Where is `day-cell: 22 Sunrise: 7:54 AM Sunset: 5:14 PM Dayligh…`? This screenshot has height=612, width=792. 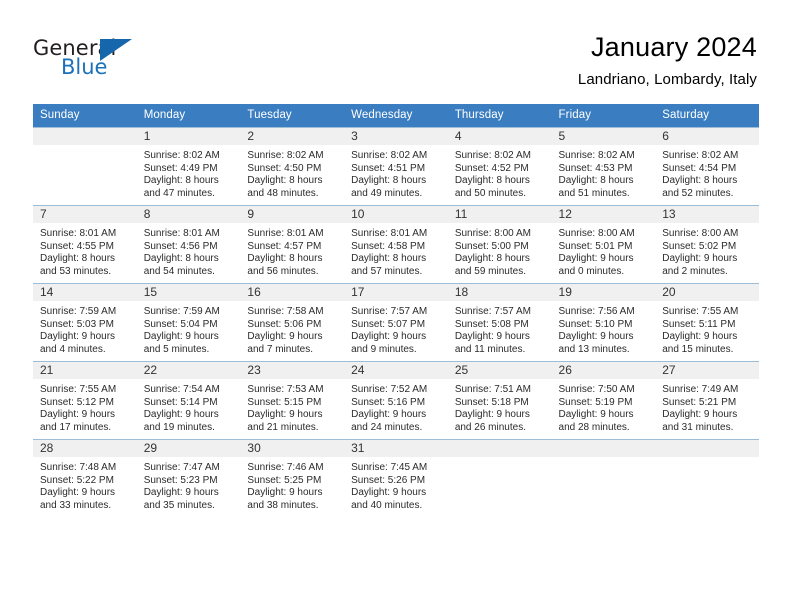
day-cell: 22 Sunrise: 7:54 AM Sunset: 5:14 PM Dayligh… is located at coordinates (188, 400).